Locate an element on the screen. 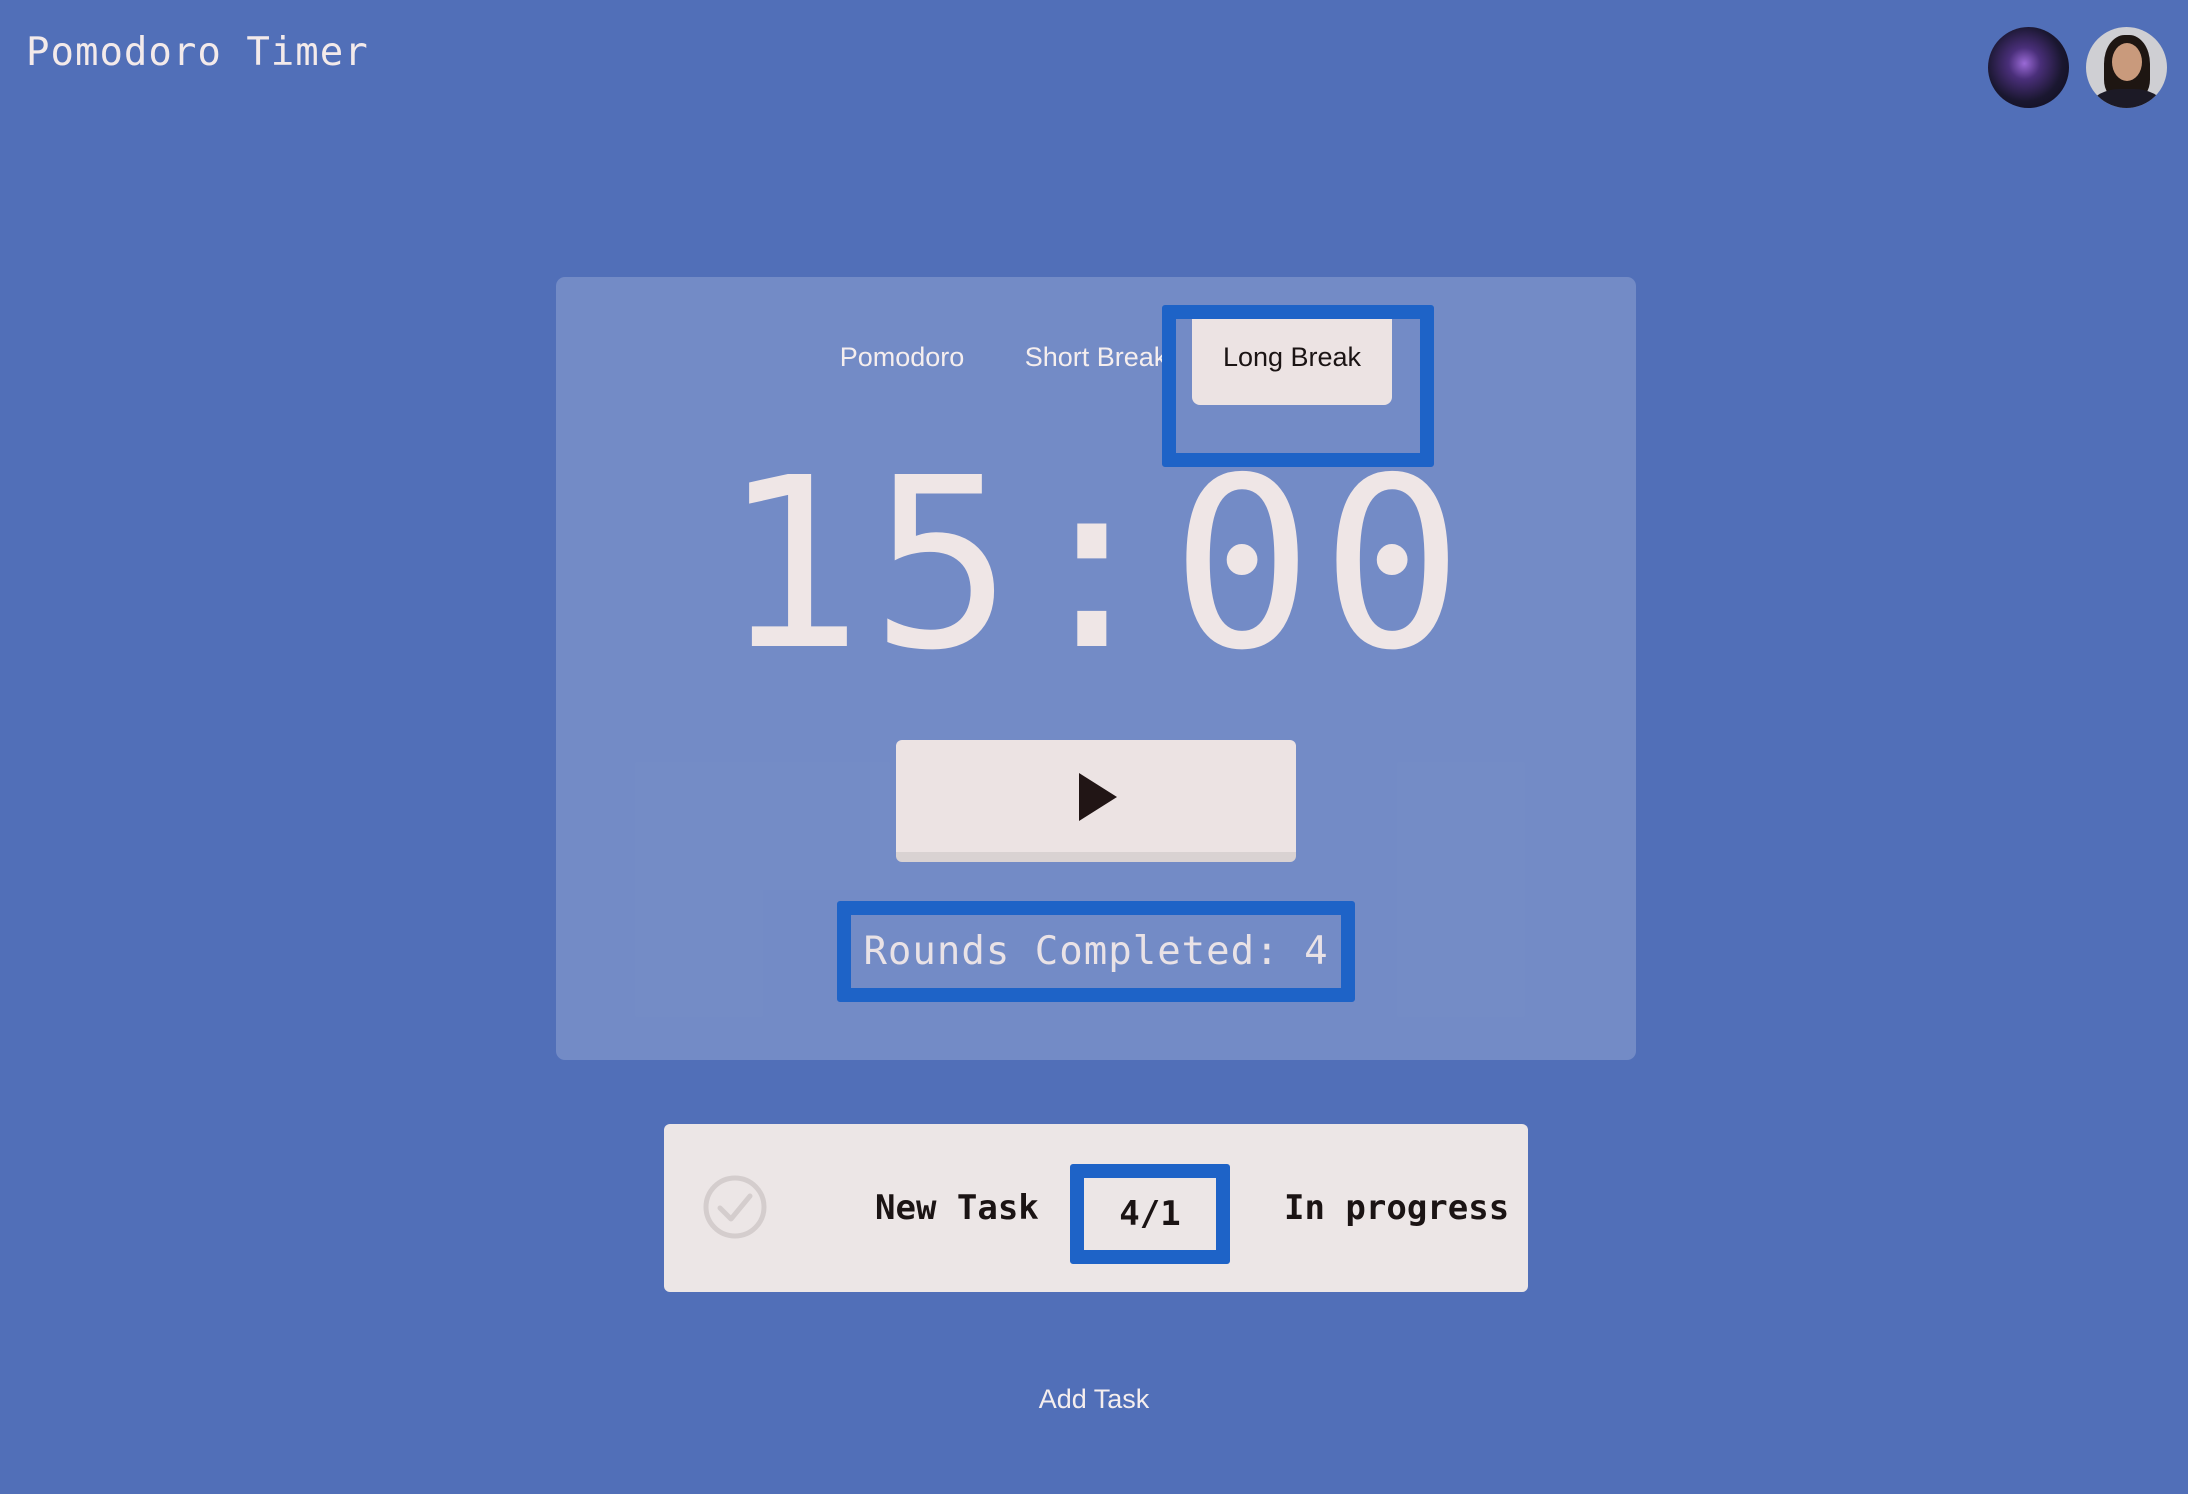 Image resolution: width=2188 pixels, height=1494 pixels. task-status: In progress is located at coordinates (1397, 1208).